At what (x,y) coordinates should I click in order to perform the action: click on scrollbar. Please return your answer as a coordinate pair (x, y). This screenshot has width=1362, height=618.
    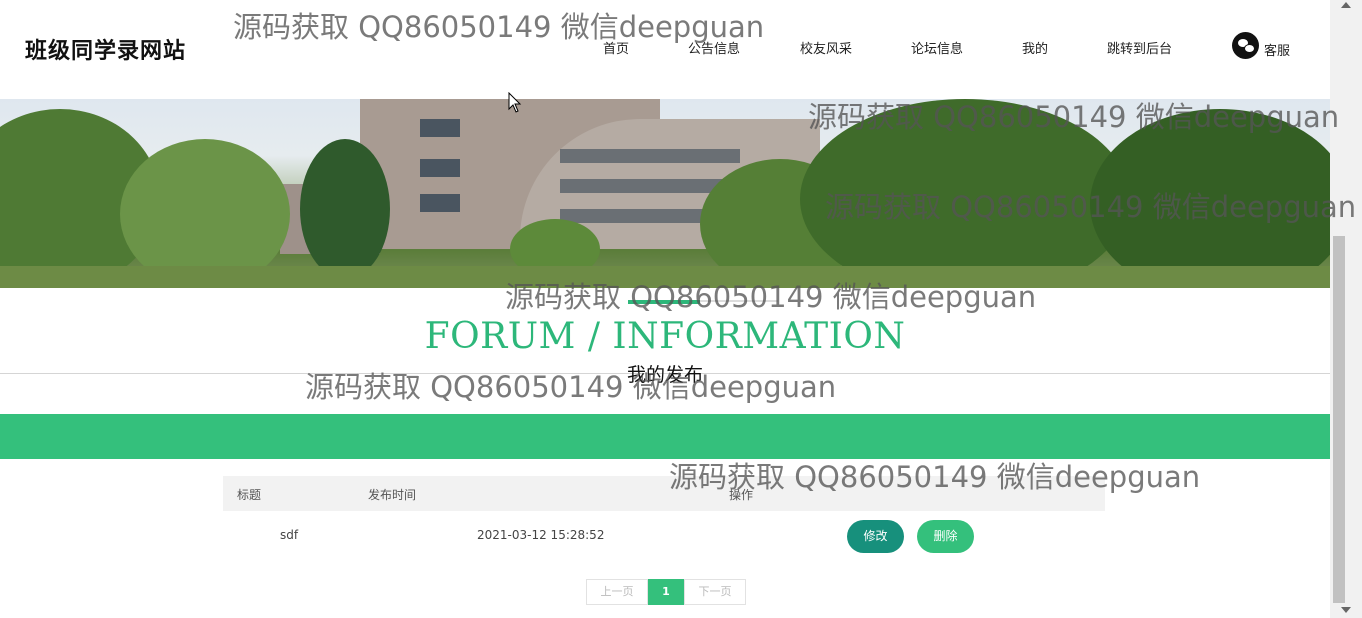
    Looking at the image, I should click on (1346, 309).